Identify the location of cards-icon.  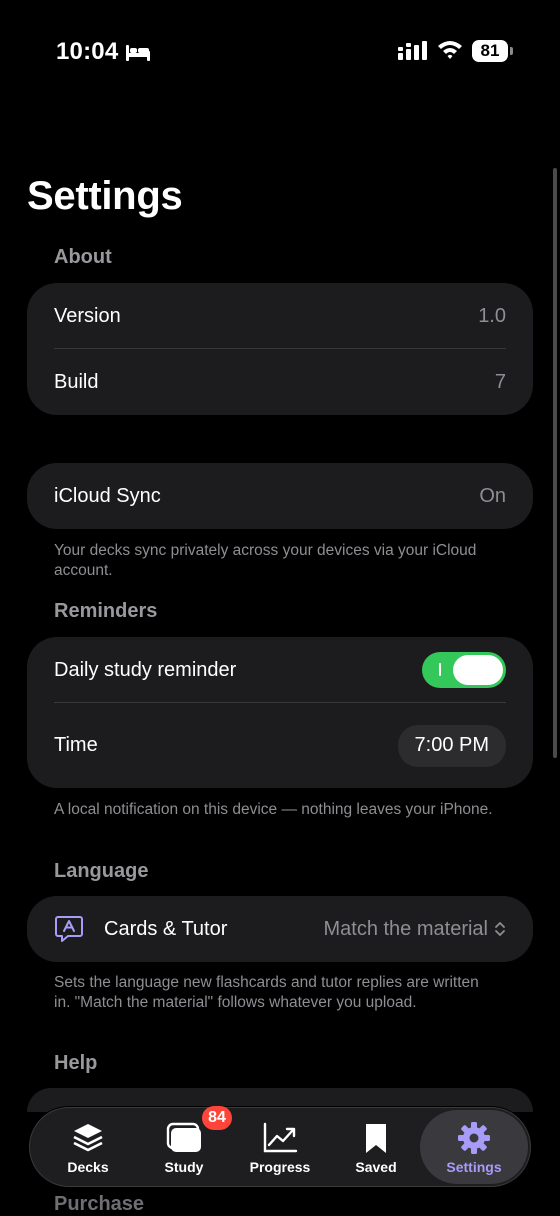
(184, 1138).